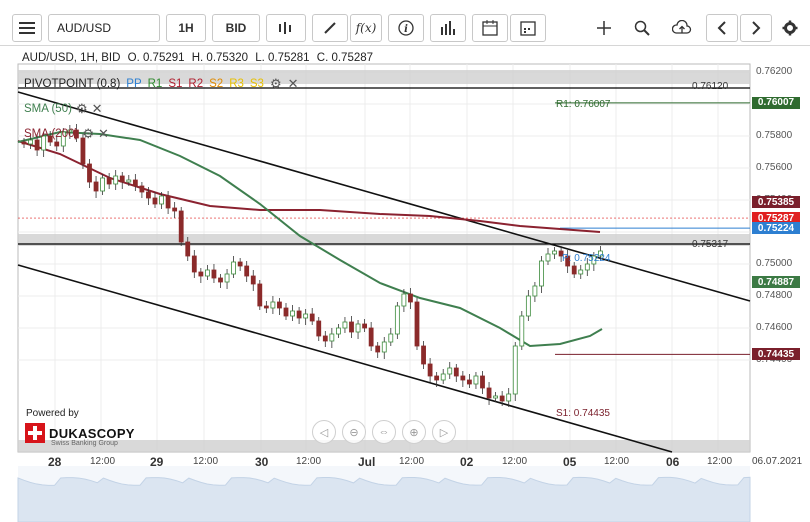  Describe the element at coordinates (722, 28) in the screenshot. I see `scroll-left-button` at that location.